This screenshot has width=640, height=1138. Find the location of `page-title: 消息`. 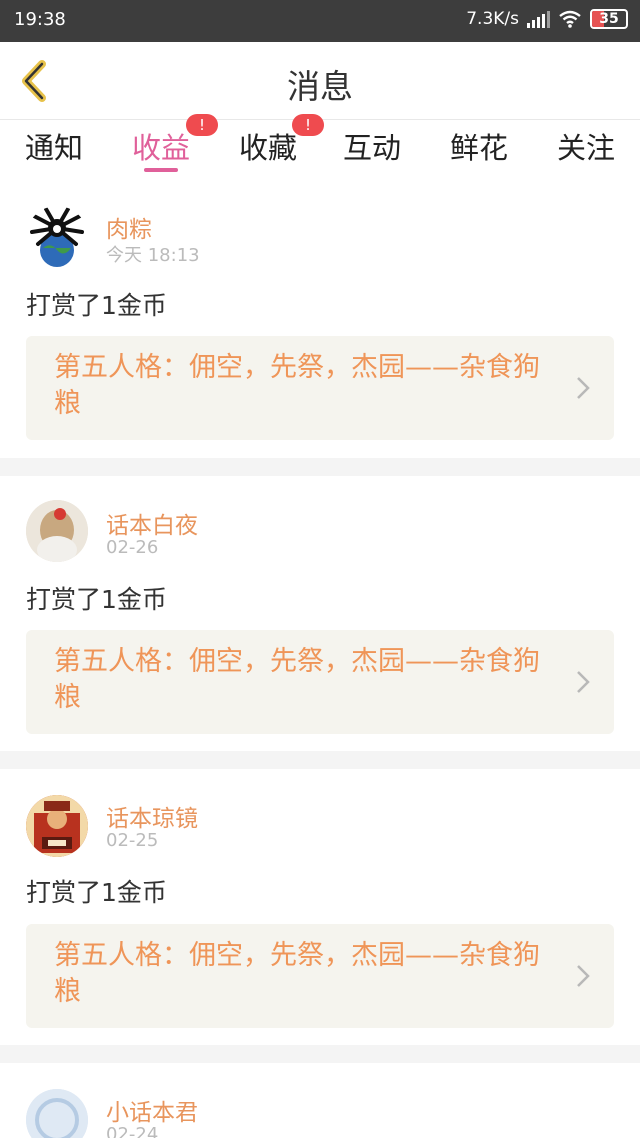

page-title: 消息 is located at coordinates (320, 86).